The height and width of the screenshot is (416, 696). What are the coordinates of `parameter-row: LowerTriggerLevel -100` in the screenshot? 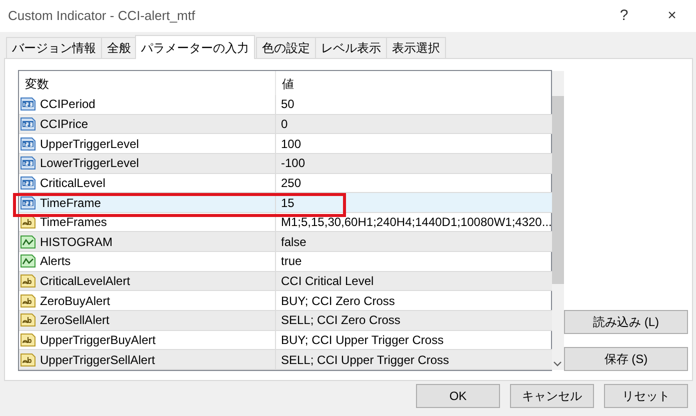 It's located at (285, 164).